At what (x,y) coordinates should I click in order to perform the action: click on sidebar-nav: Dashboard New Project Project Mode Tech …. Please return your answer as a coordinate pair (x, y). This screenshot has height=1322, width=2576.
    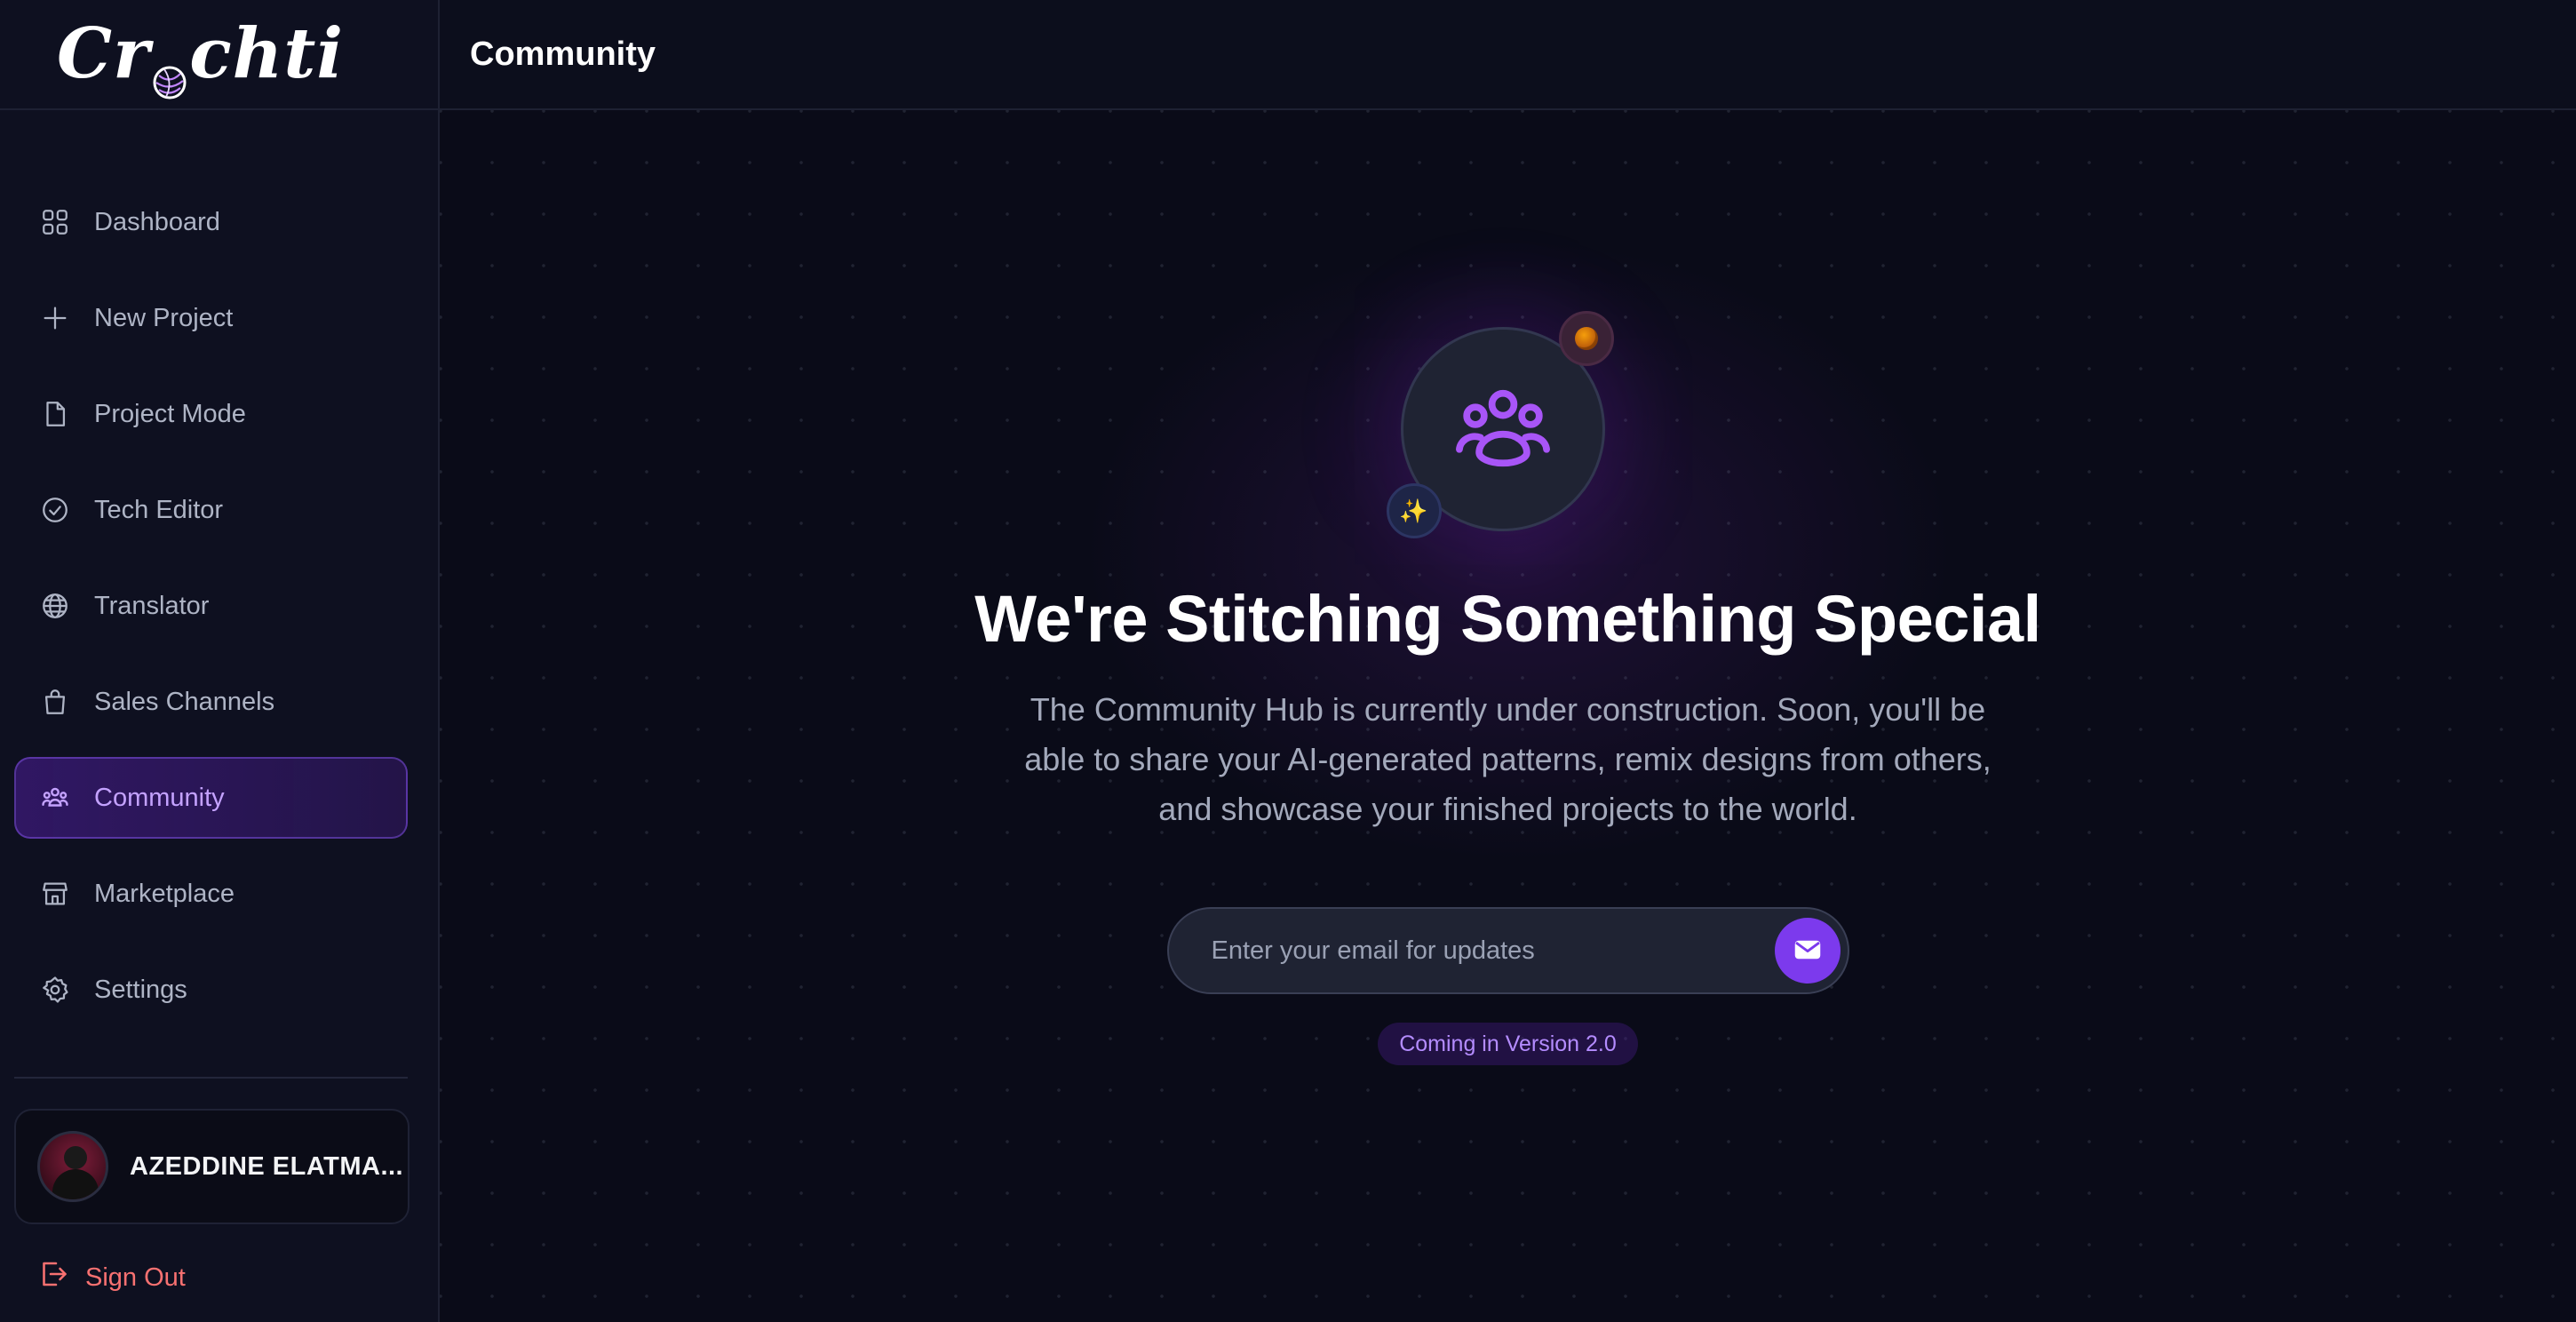
    Looking at the image, I should click on (219, 570).